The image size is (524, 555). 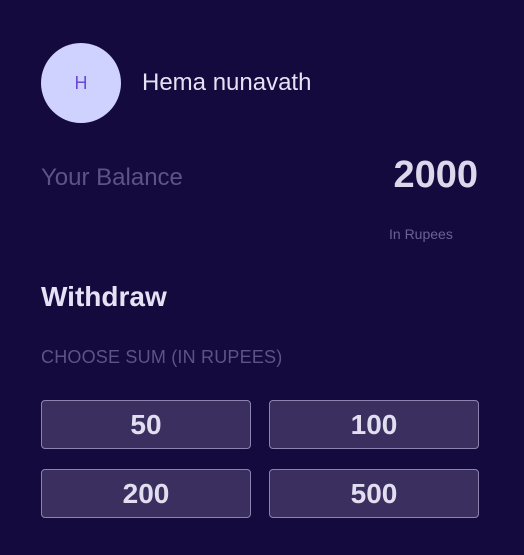 What do you see at coordinates (435, 175) in the screenshot?
I see `balance-amount: 2000` at bounding box center [435, 175].